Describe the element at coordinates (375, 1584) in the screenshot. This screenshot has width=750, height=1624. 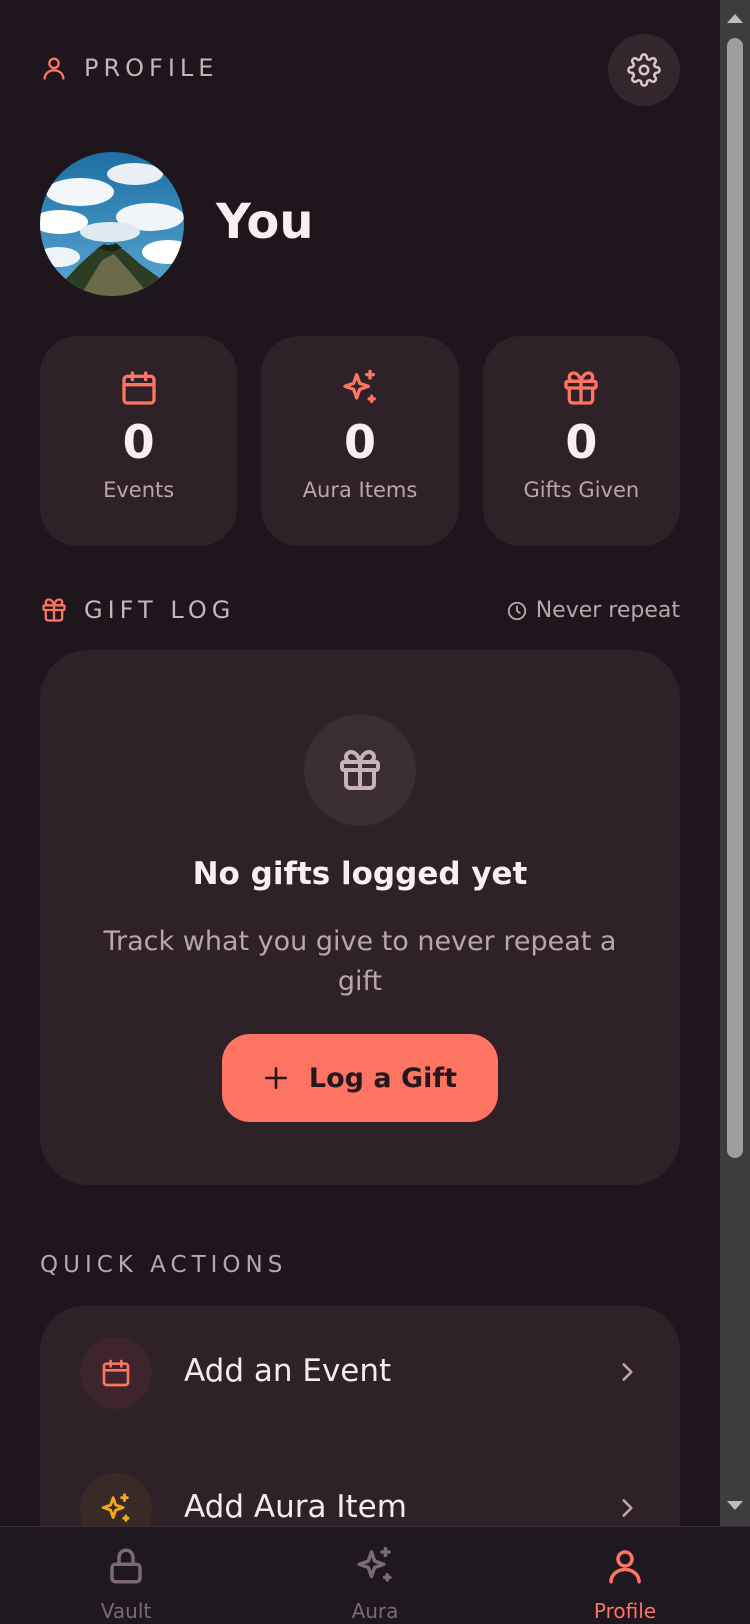
I see `nav-item-aura: Aura` at that location.